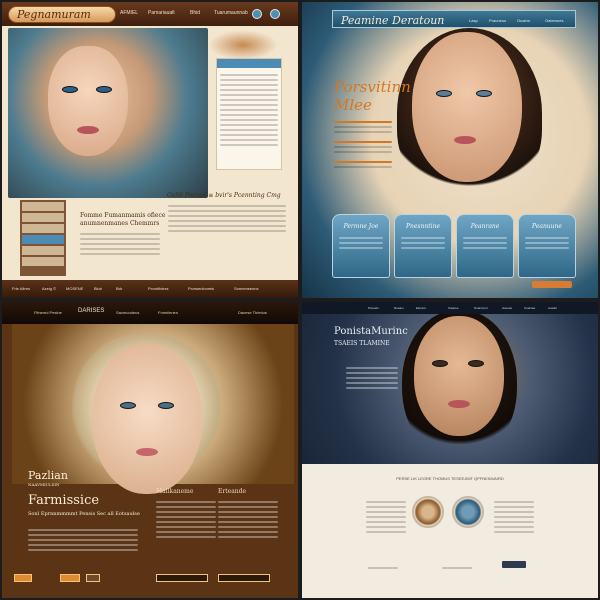 The width and height of the screenshot is (600, 600). I want to click on feature-card: Permne Joe, so click(361, 246).